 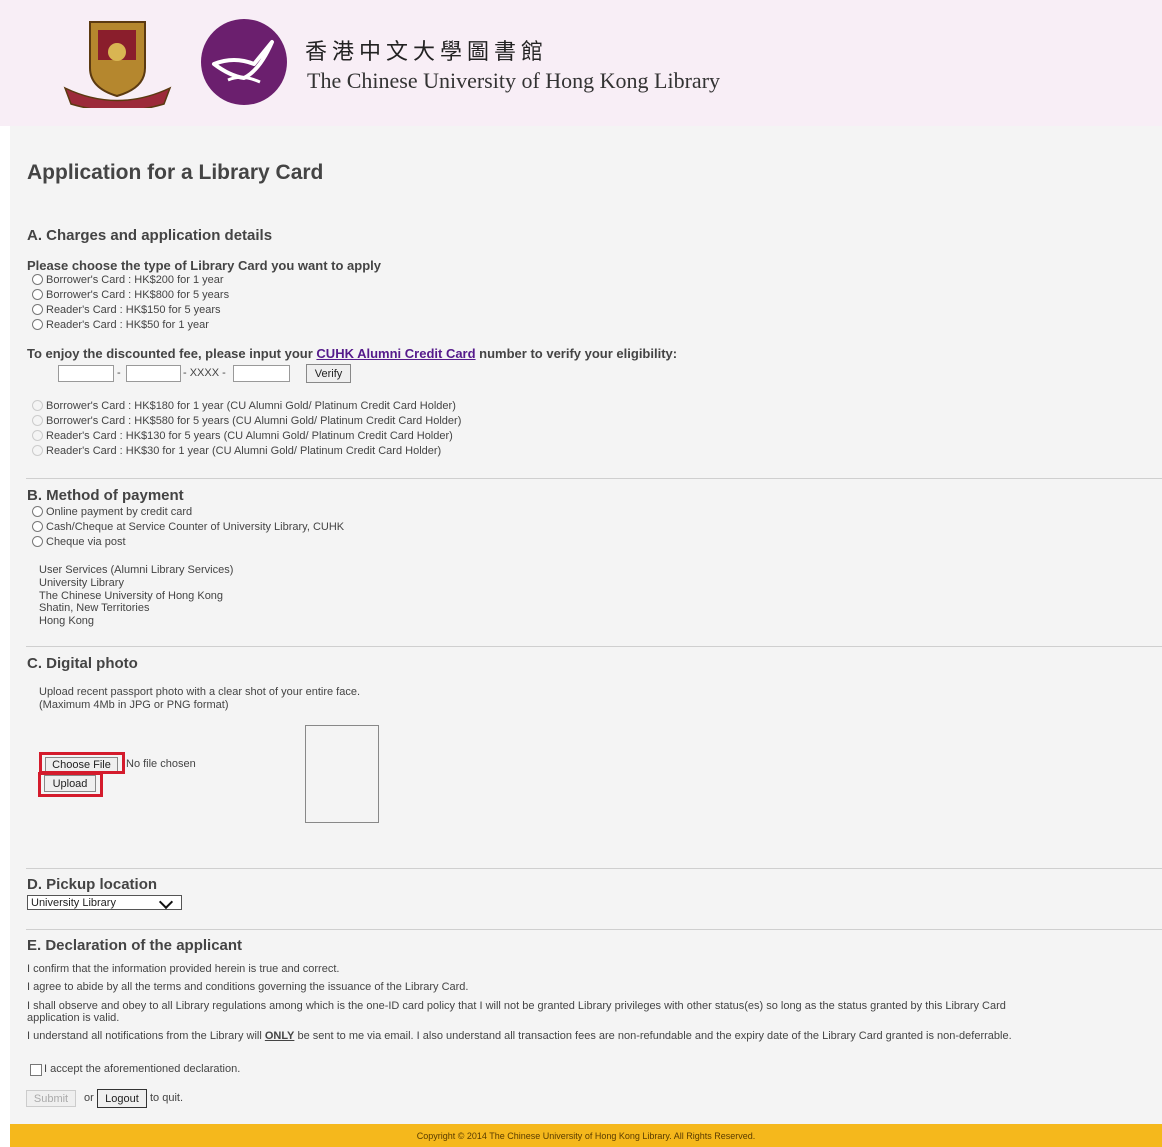 I want to click on accept-declaration-checkbox, so click(x=36, y=1070).